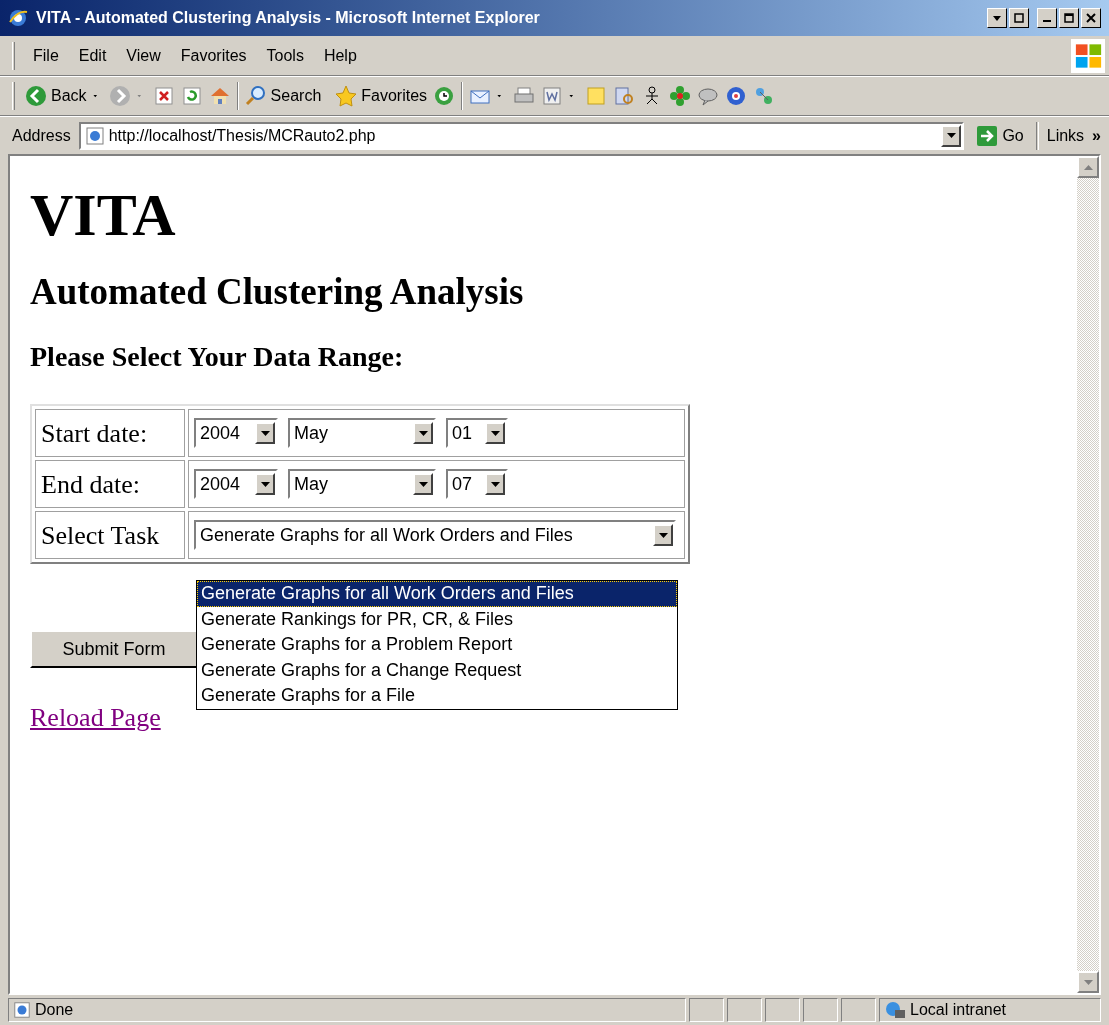  I want to click on go-button: Go, so click(1000, 135).